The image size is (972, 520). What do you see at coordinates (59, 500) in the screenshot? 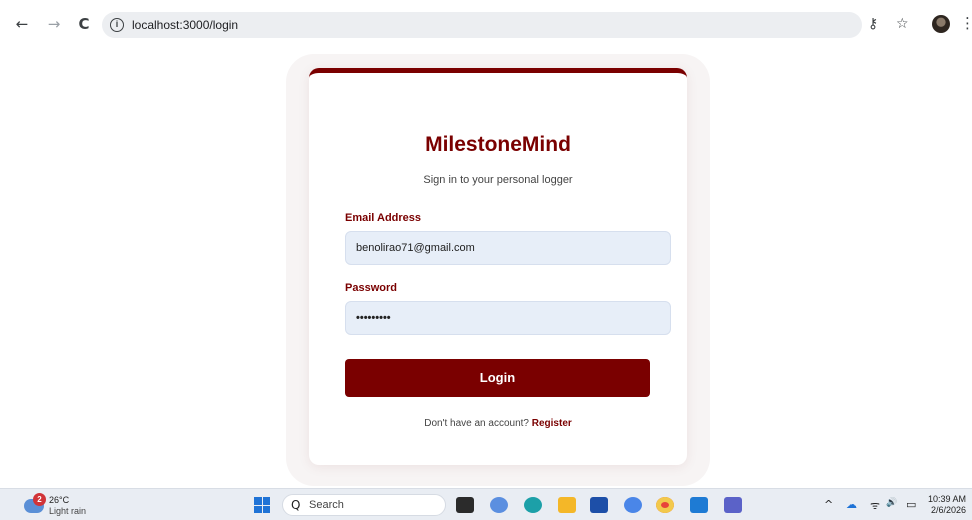
I see `weather-temperature: 26°C` at bounding box center [59, 500].